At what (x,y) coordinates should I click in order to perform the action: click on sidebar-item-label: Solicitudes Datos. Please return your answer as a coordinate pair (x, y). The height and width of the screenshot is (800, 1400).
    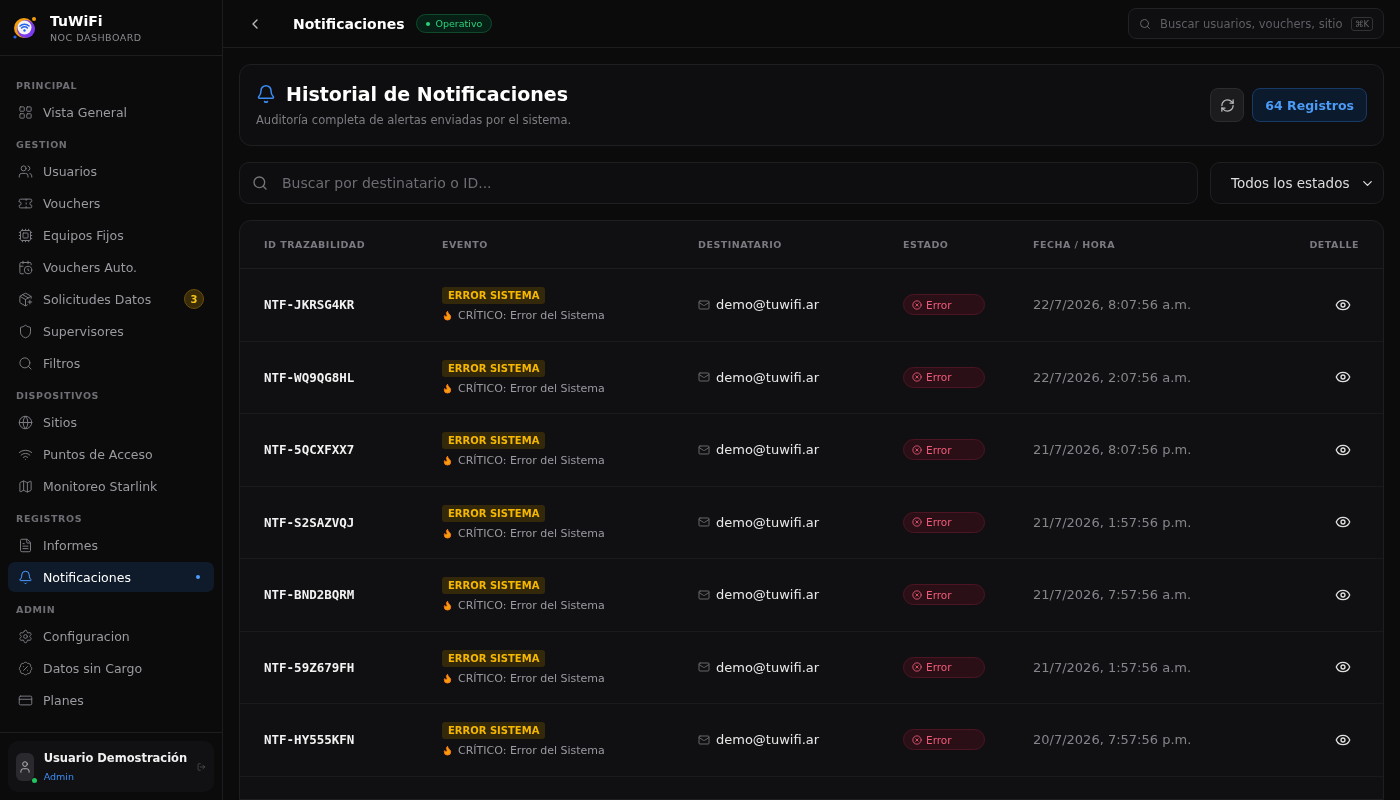
    Looking at the image, I should click on (98, 299).